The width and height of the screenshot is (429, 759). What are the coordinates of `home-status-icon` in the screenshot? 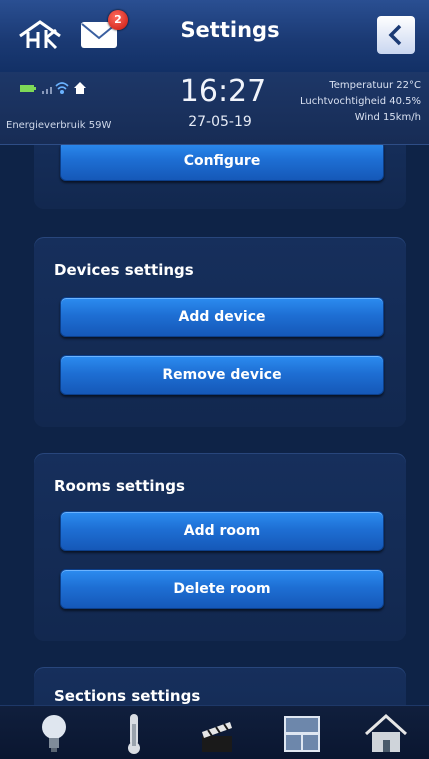 It's located at (80, 88).